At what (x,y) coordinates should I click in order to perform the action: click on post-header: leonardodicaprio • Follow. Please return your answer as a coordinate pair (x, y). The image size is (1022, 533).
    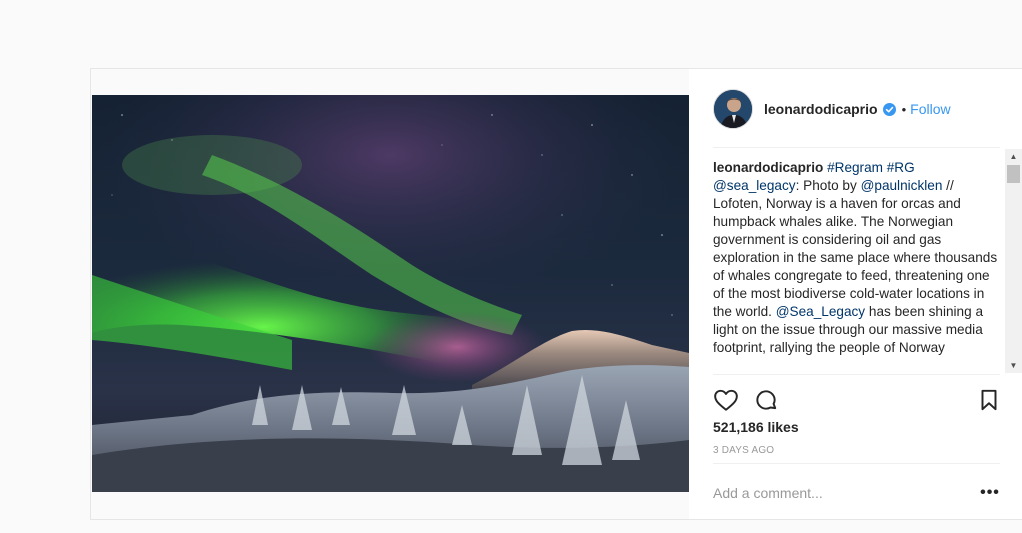
    Looking at the image, I should click on (832, 109).